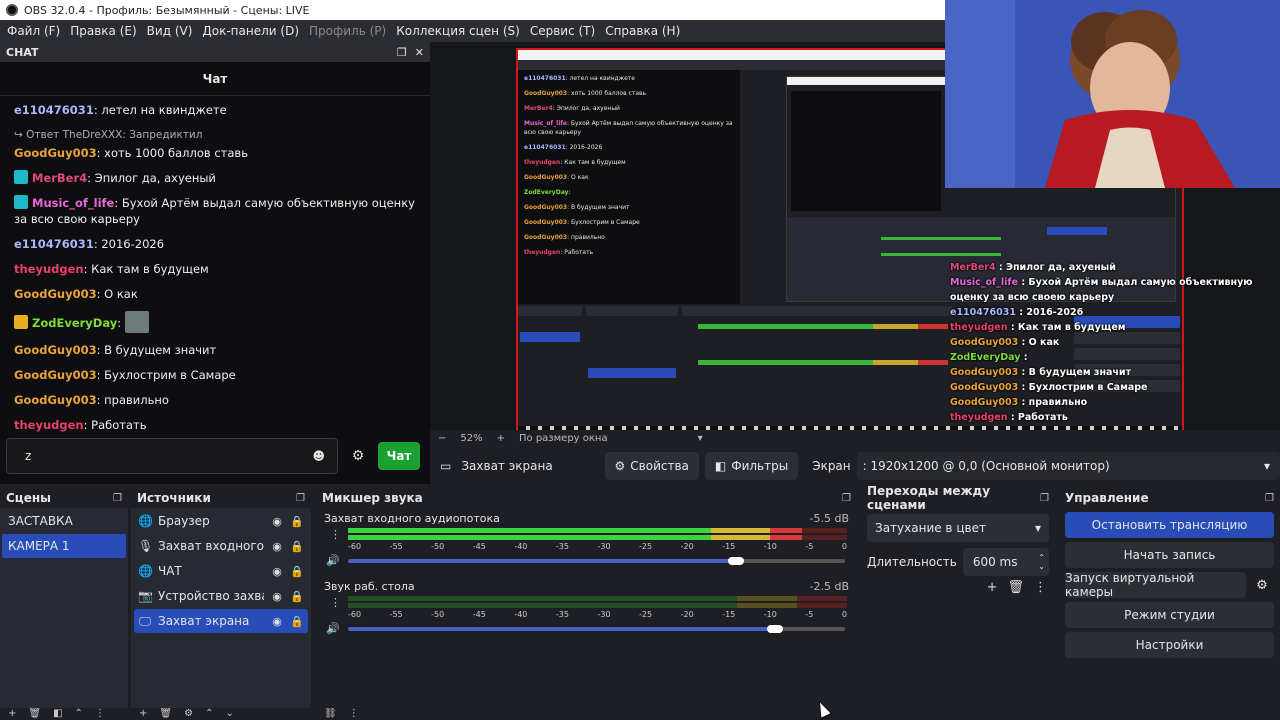 Image resolution: width=1280 pixels, height=720 pixels. Describe the element at coordinates (221, 571) in the screenshot. I see `source-item: 🌐 ЧАТ ◉ 🔒` at that location.